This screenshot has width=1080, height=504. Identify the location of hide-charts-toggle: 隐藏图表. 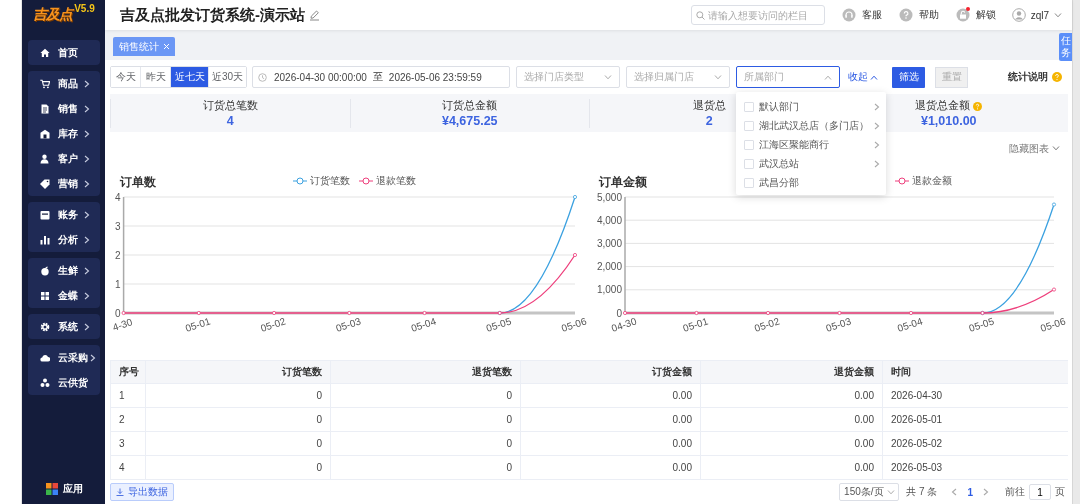
(1034, 148).